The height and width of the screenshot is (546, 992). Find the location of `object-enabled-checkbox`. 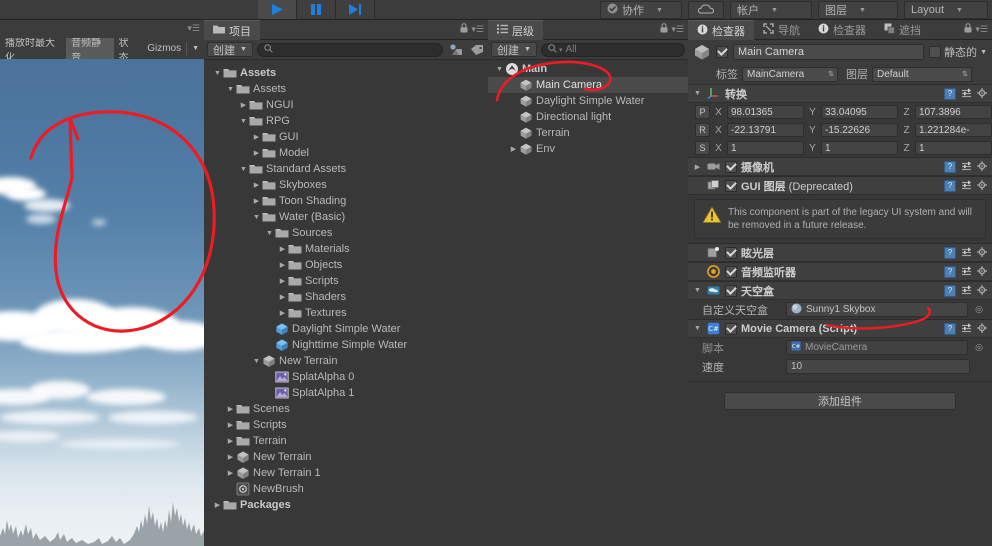

object-enabled-checkbox is located at coordinates (722, 52).